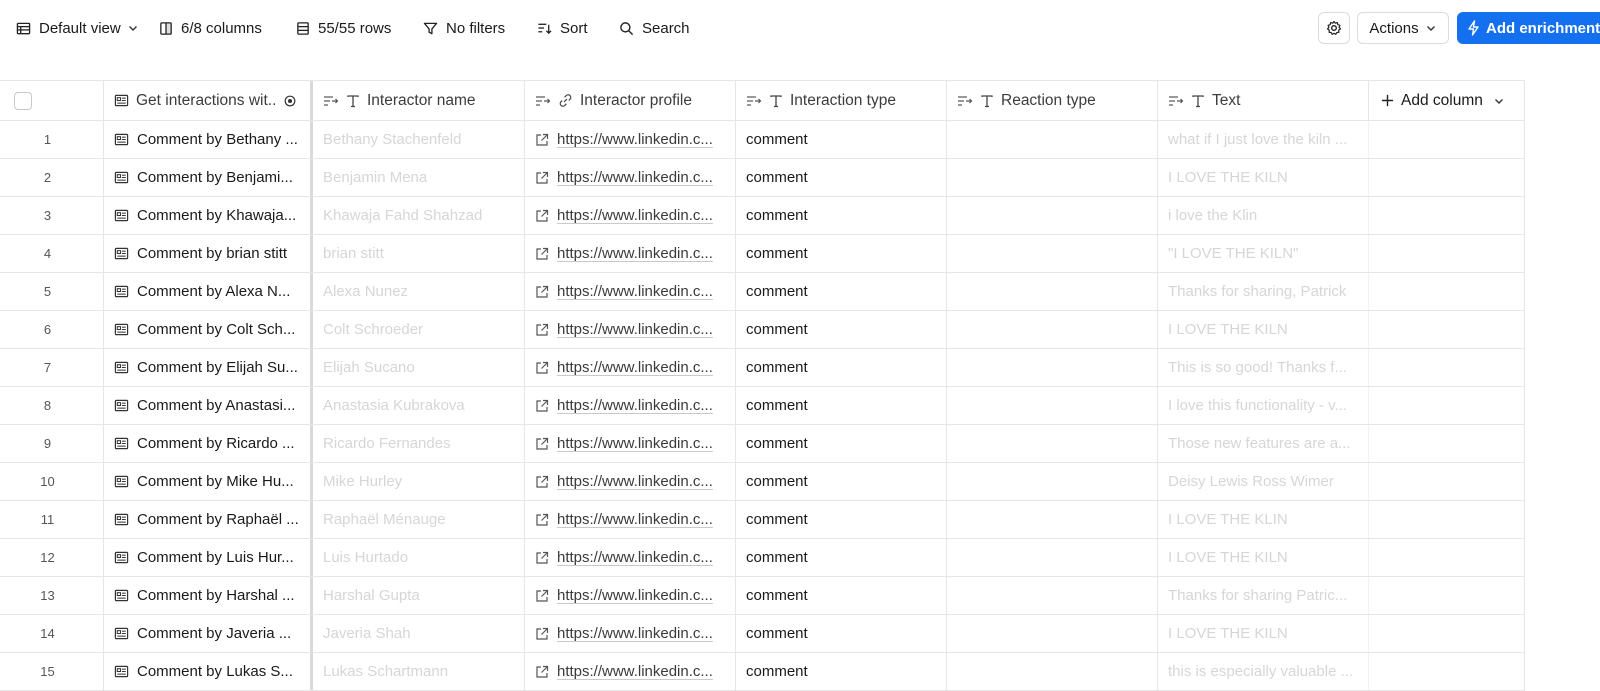  I want to click on interactor-name-cell: Khawaja Fahd Shahzad, so click(419, 215).